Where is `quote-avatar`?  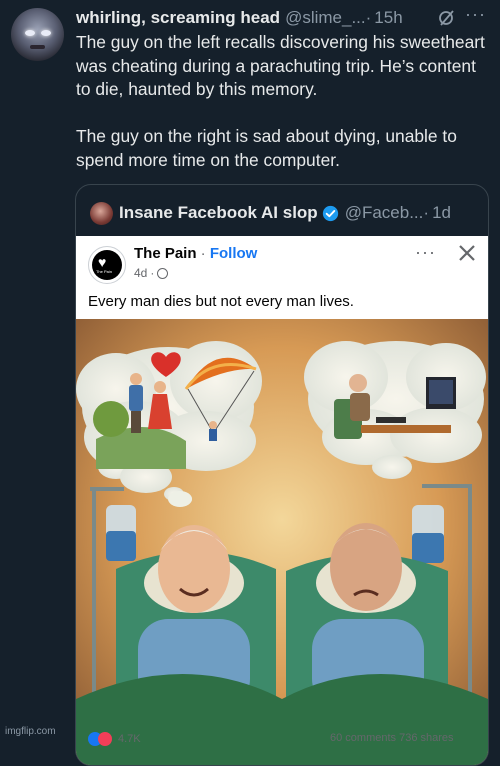
quote-avatar is located at coordinates (101, 213).